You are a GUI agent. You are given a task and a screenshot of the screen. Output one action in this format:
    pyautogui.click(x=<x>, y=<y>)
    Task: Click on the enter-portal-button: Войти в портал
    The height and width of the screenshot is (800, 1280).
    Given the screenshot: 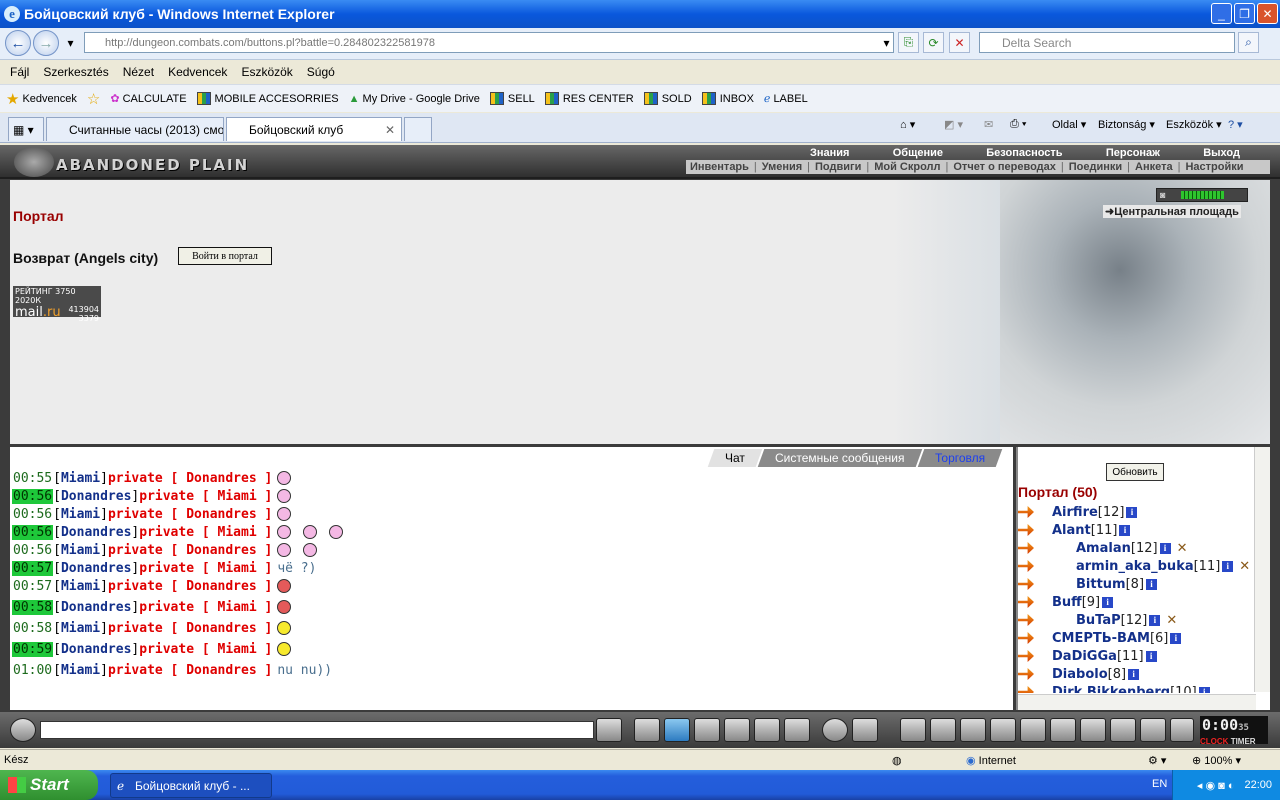 What is the action you would take?
    pyautogui.click(x=225, y=256)
    